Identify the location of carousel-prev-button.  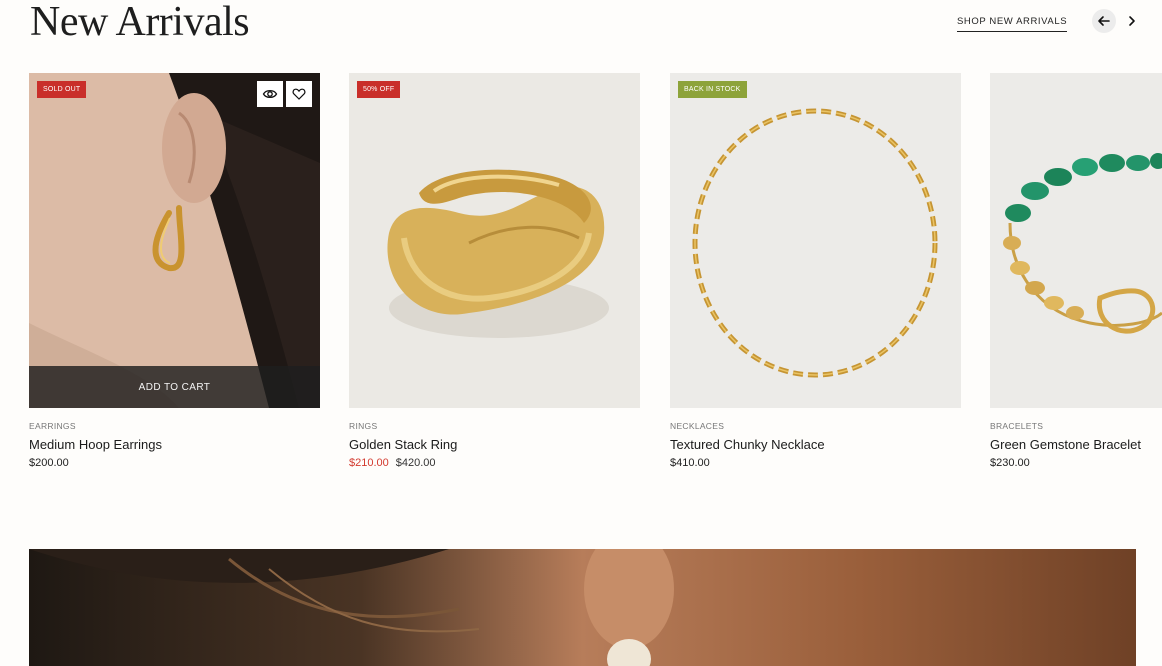
(1104, 21).